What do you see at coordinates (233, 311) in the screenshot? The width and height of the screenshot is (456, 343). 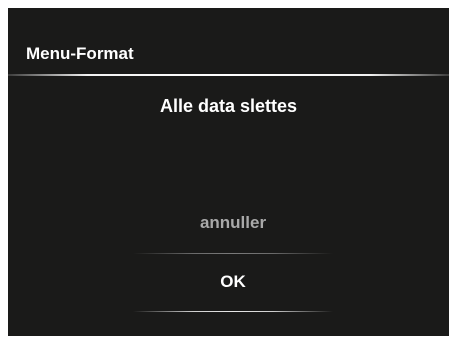 I see `selection-underline` at bounding box center [233, 311].